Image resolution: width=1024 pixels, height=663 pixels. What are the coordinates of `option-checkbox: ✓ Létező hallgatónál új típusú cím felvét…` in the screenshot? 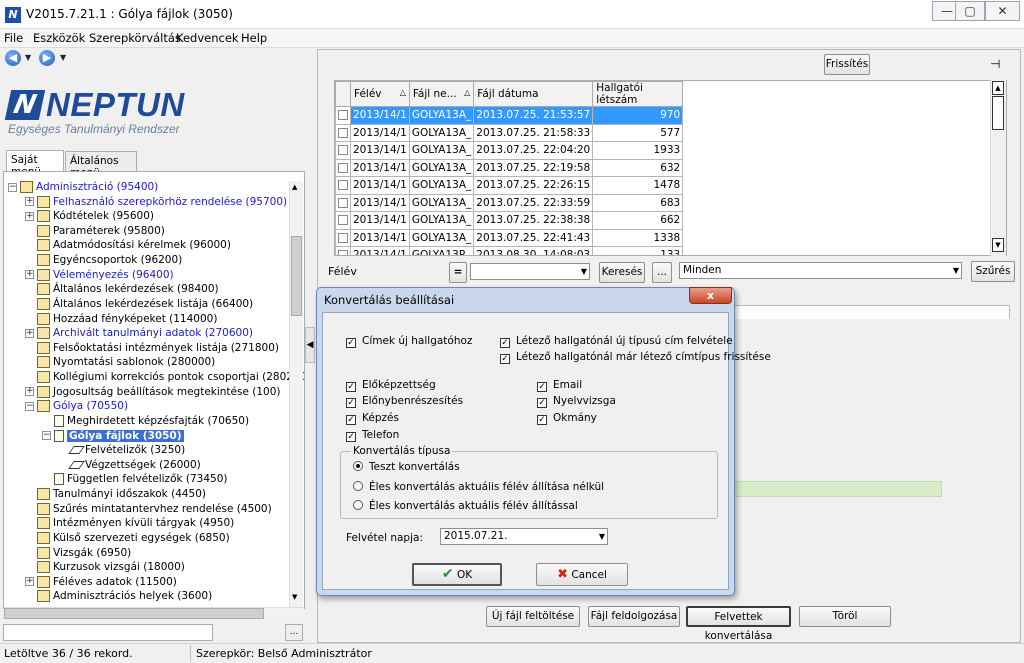 It's located at (616, 341).